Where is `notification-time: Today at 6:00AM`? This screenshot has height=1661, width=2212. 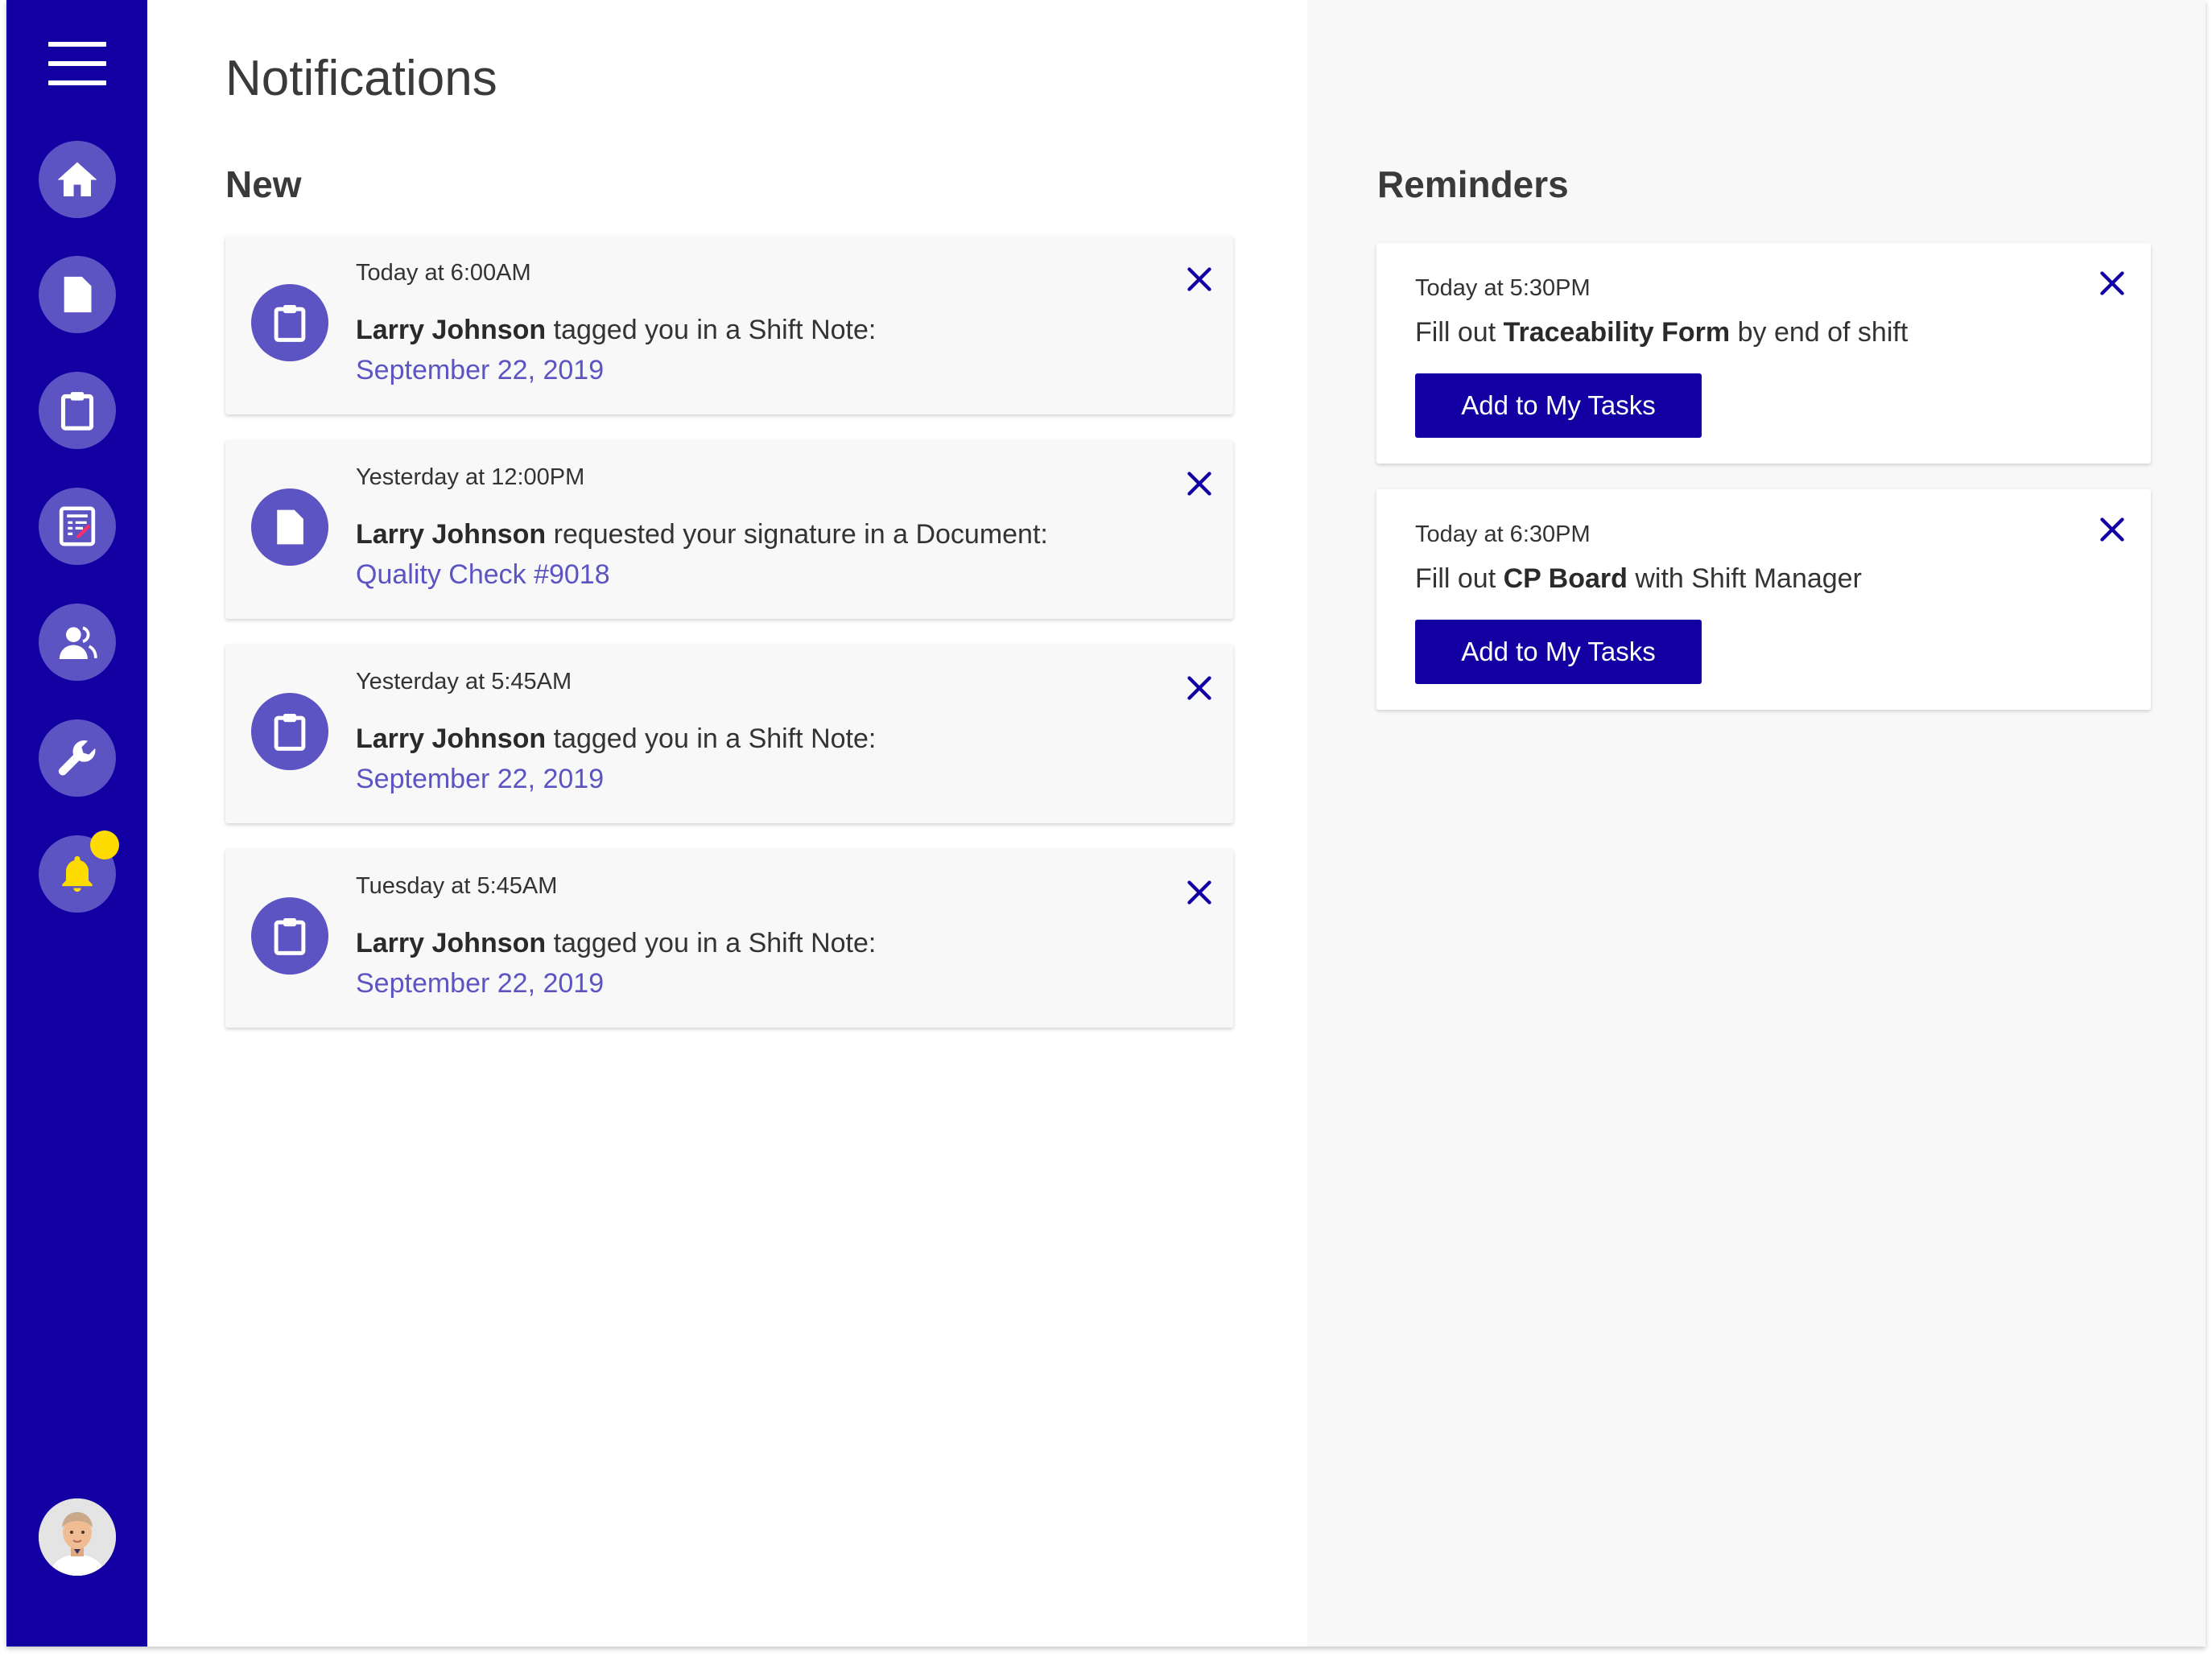
notification-time: Today at 6:00AM is located at coordinates (443, 273).